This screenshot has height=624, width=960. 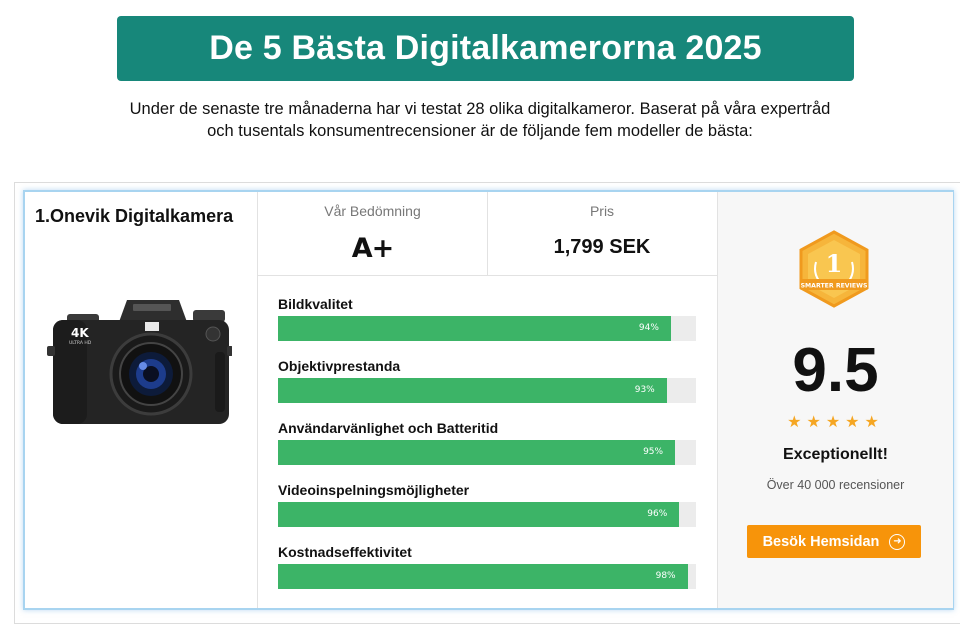 I want to click on progress-track: 95%, so click(x=487, y=452).